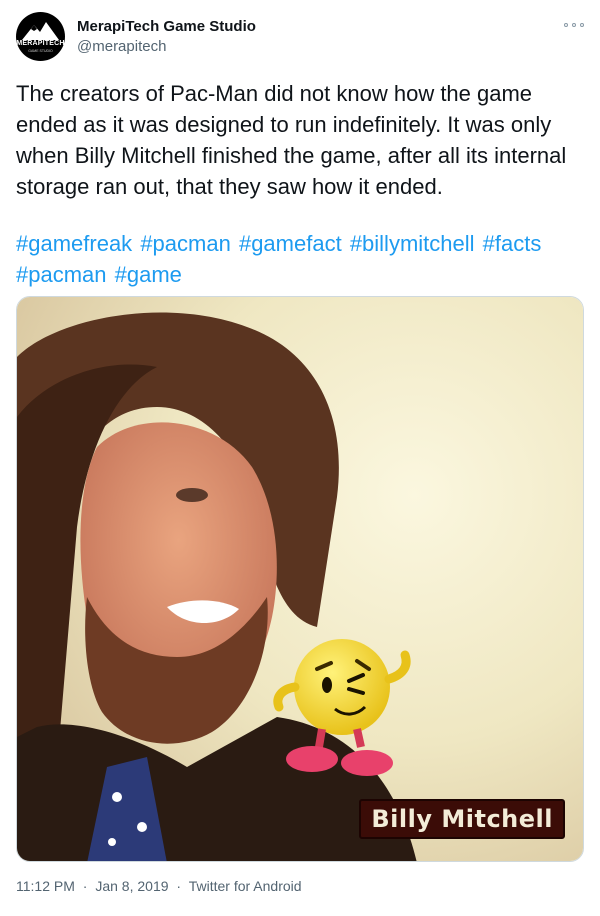  Describe the element at coordinates (574, 25) in the screenshot. I see `more-options-icon` at that location.